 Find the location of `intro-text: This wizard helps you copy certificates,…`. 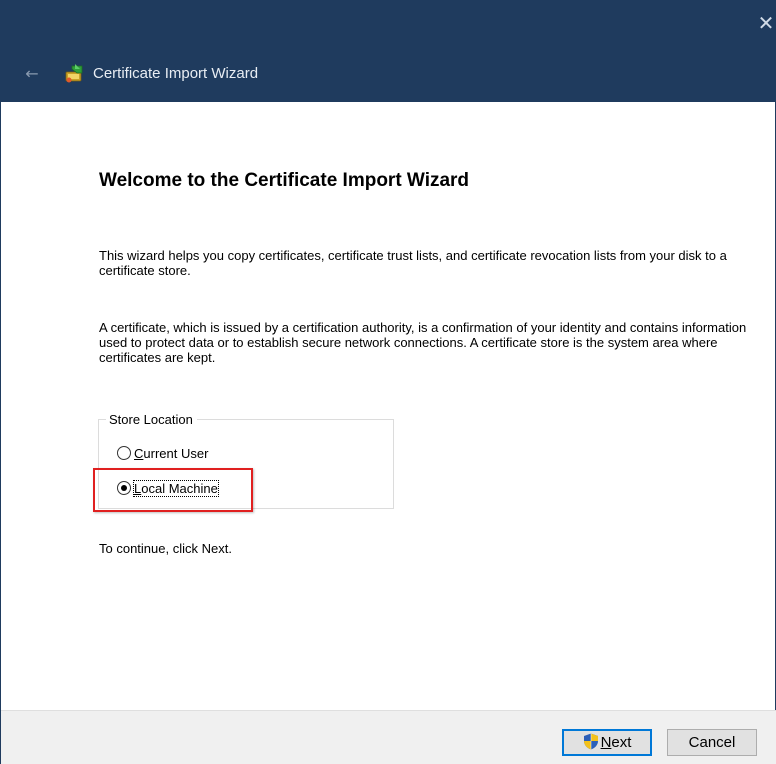

intro-text: This wizard helps you copy certificates,… is located at coordinates (413, 263).